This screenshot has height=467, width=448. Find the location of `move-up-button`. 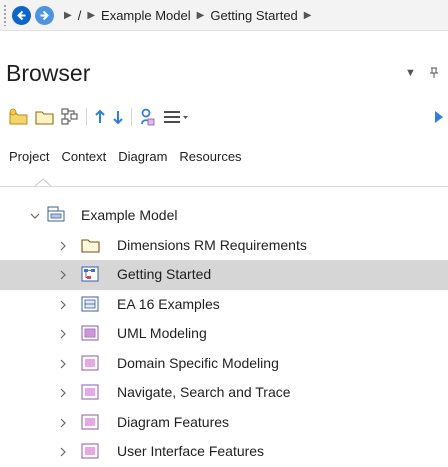

move-up-button is located at coordinates (100, 117).